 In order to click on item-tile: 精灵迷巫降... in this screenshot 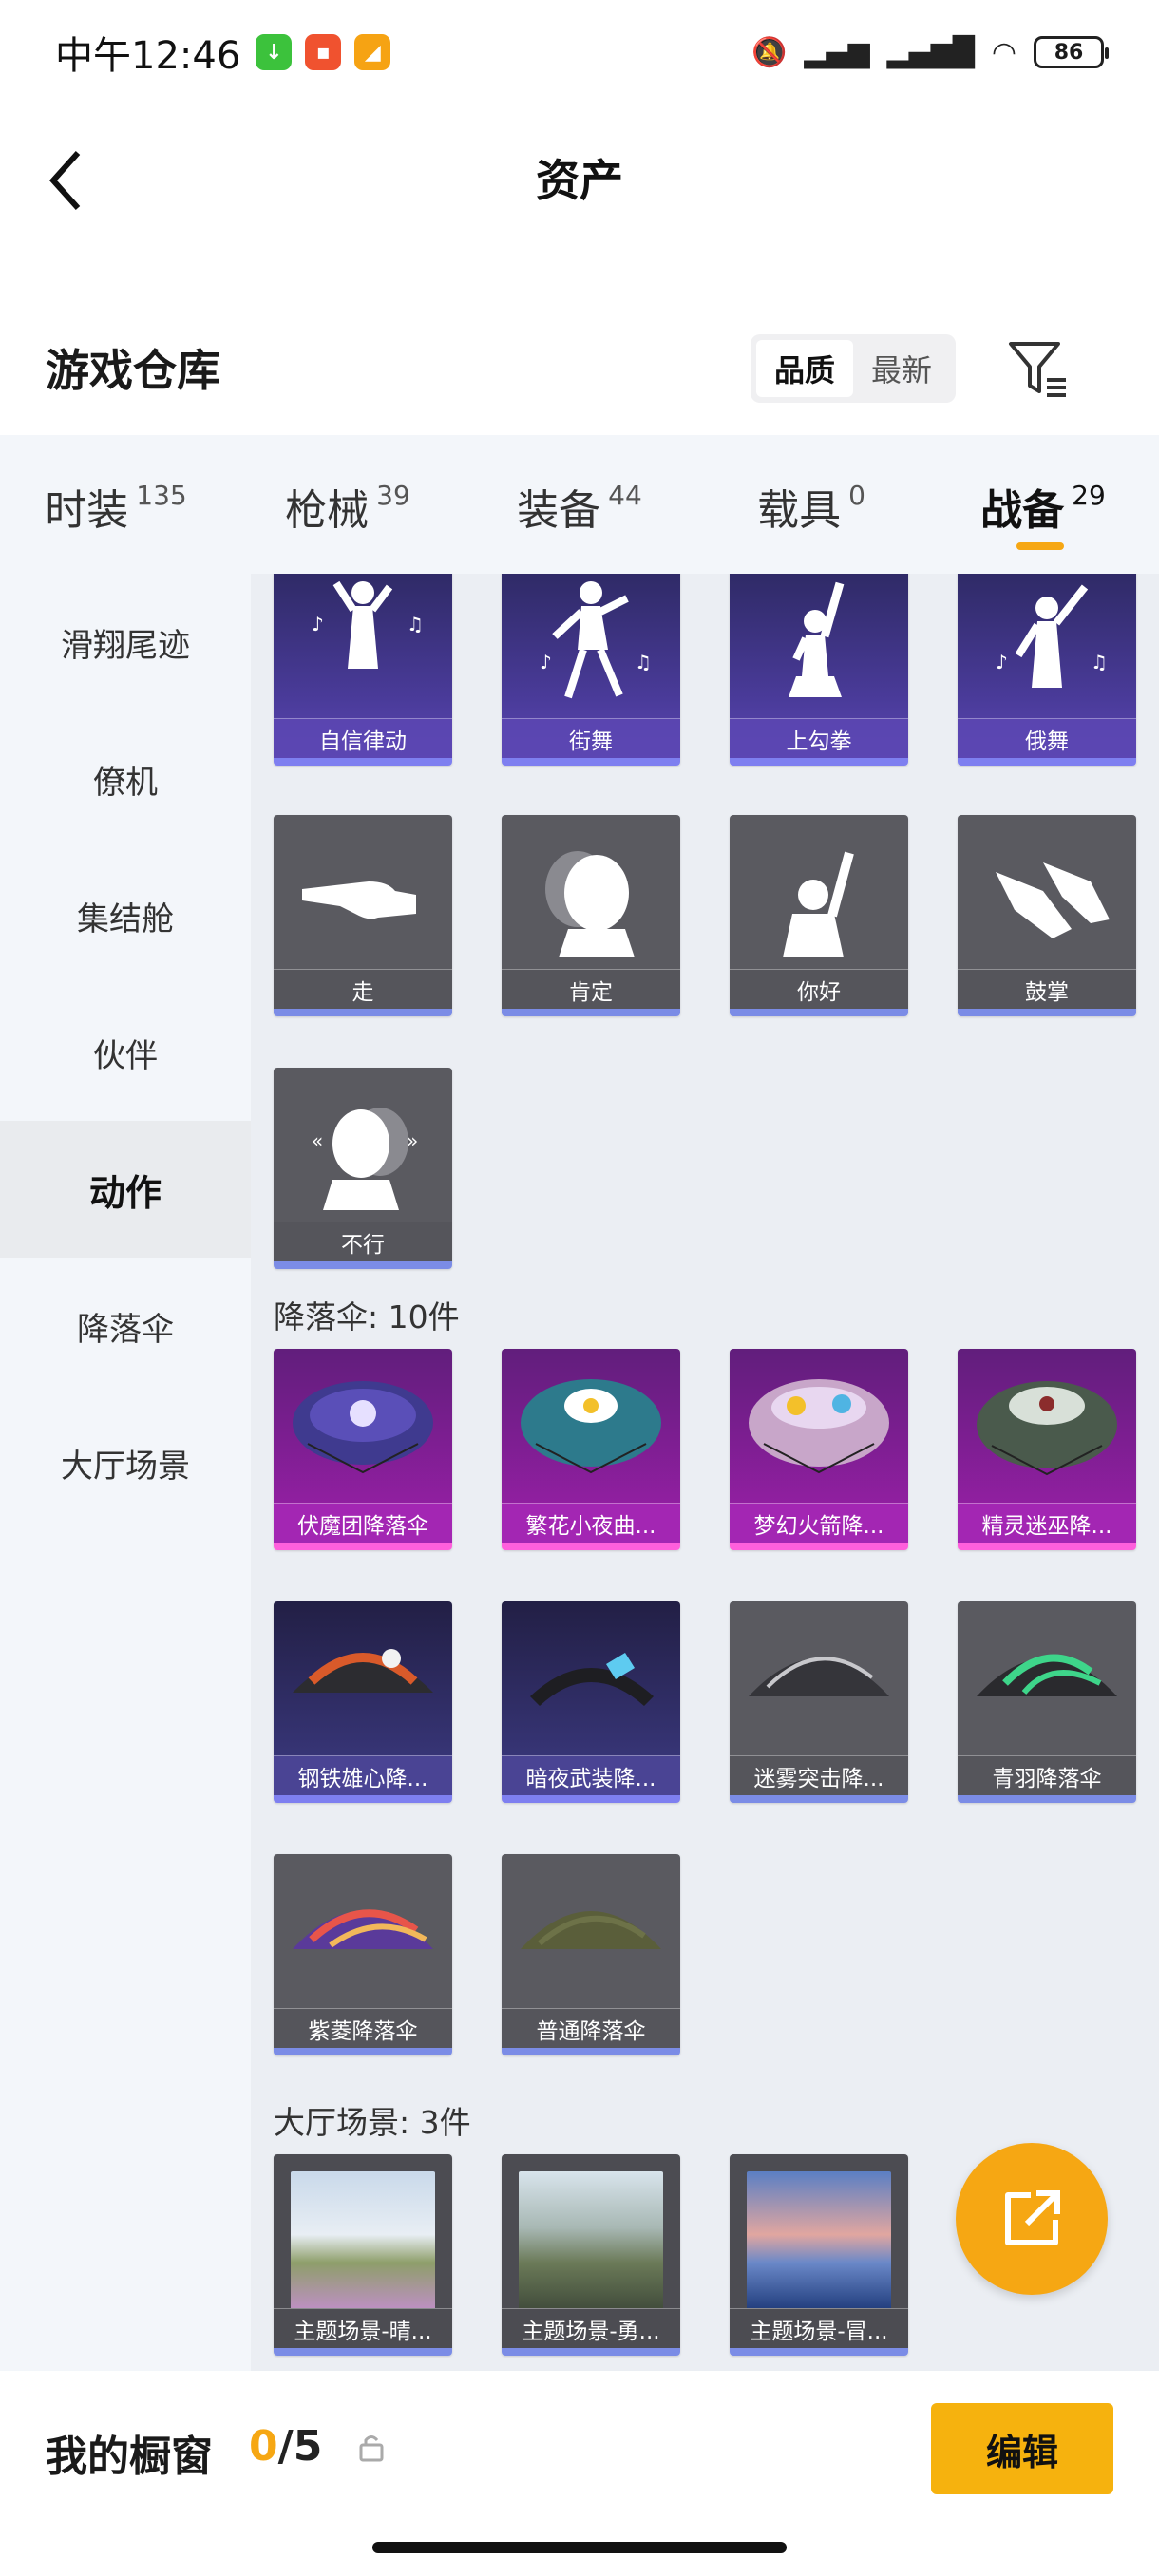, I will do `click(1047, 1449)`.